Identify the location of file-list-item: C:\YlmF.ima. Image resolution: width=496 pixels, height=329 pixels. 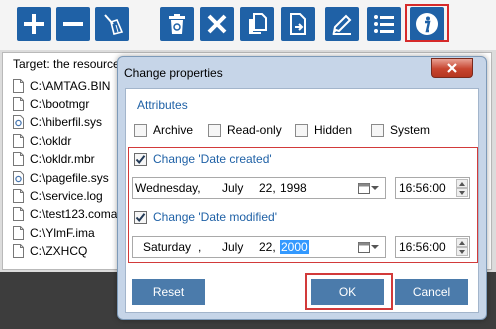
(54, 232).